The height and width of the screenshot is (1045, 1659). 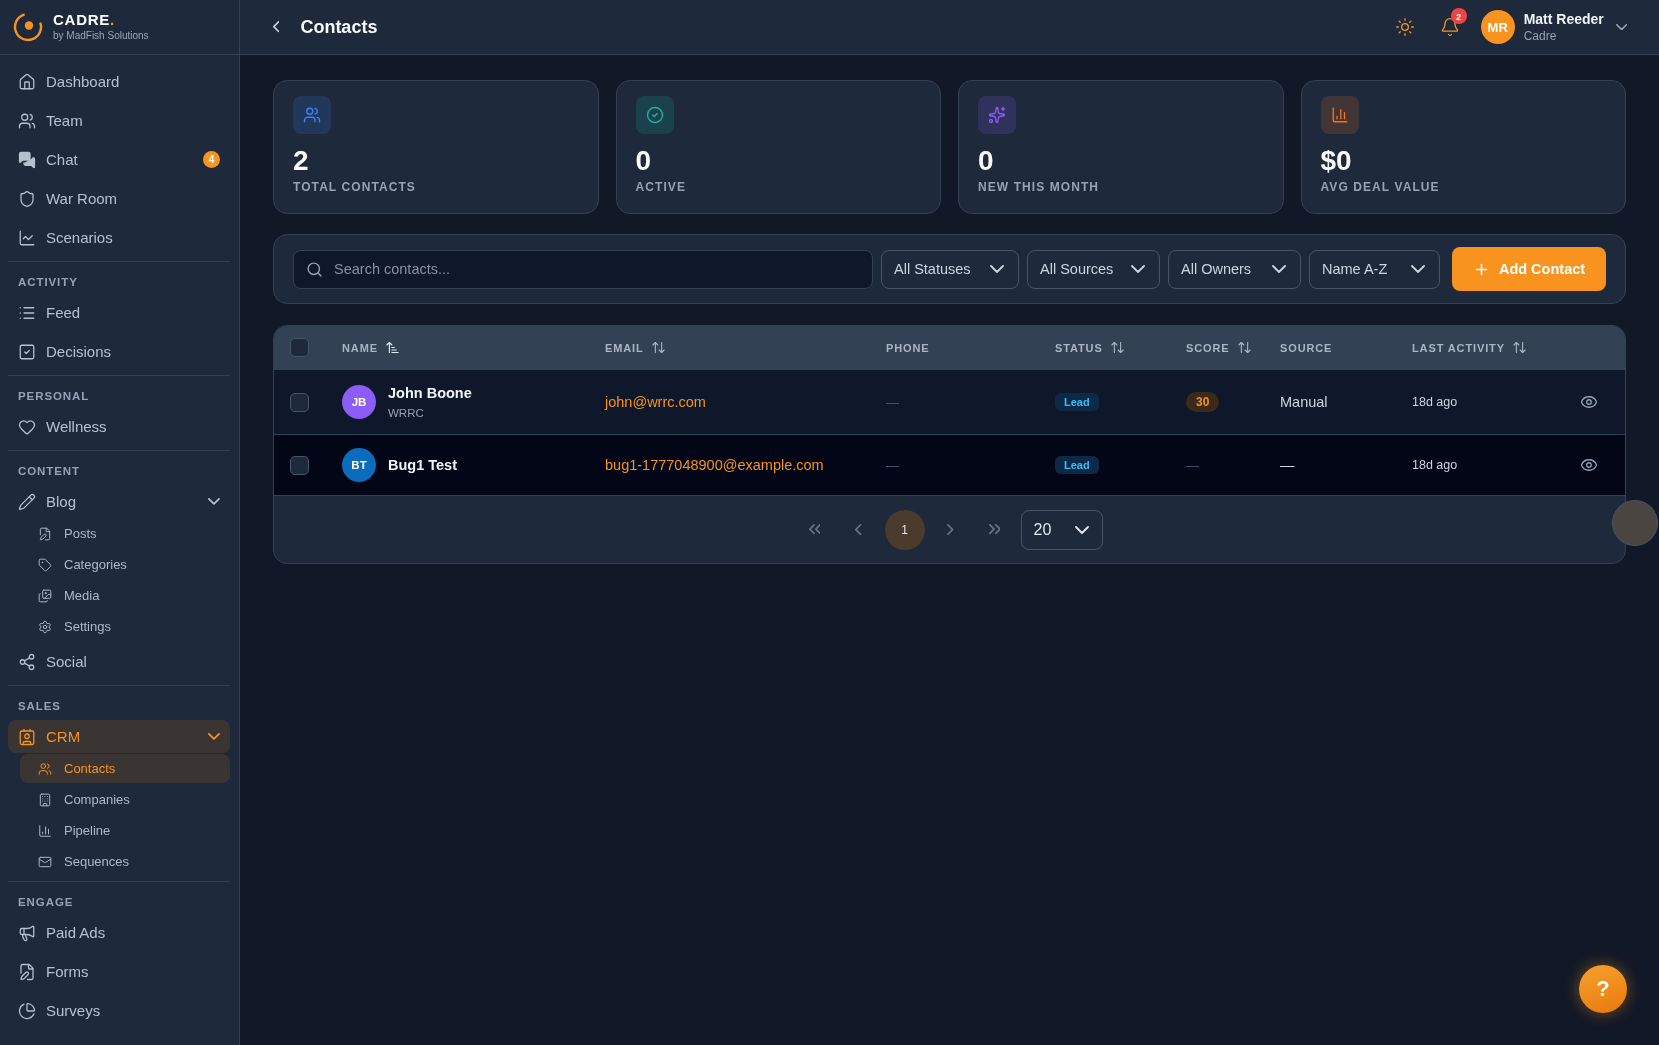 What do you see at coordinates (714, 465) in the screenshot?
I see `email-link: bug1-1777048900@example.com` at bounding box center [714, 465].